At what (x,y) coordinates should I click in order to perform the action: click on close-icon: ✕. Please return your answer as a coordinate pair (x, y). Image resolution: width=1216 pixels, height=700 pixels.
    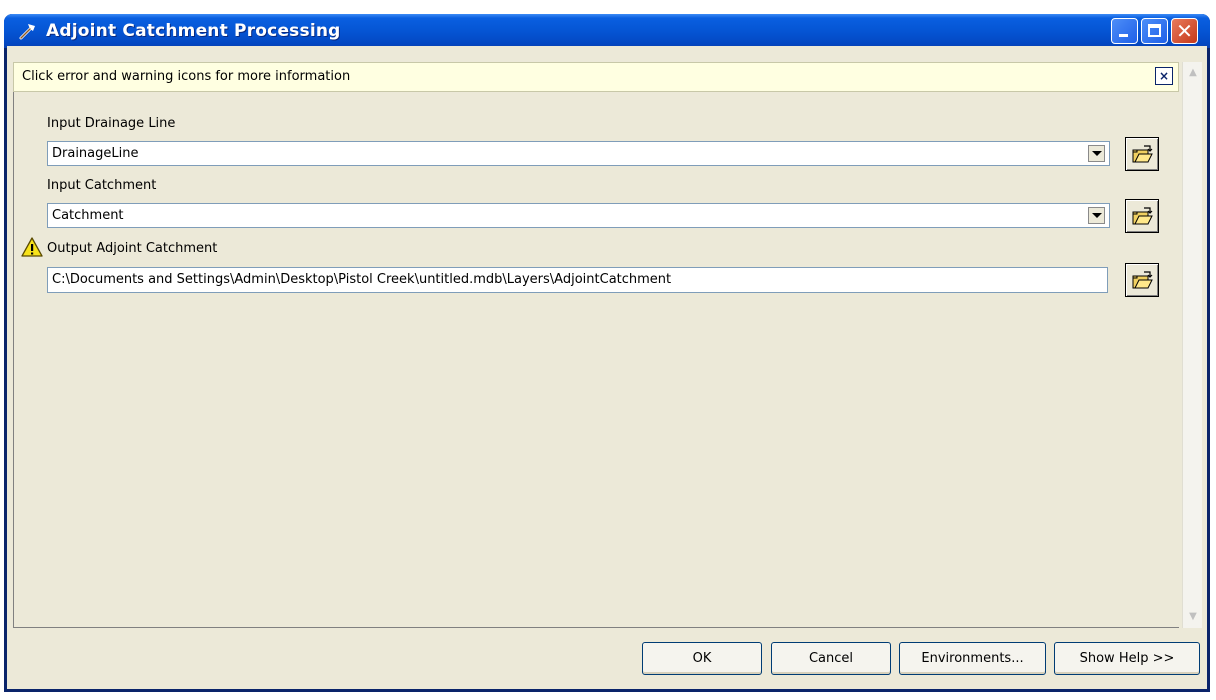
    Looking at the image, I should click on (1184, 31).